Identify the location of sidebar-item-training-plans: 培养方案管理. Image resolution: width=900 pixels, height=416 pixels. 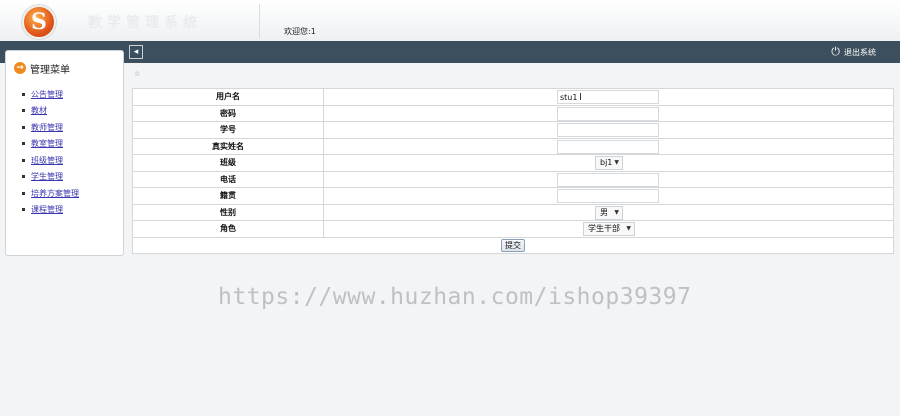
(72, 193).